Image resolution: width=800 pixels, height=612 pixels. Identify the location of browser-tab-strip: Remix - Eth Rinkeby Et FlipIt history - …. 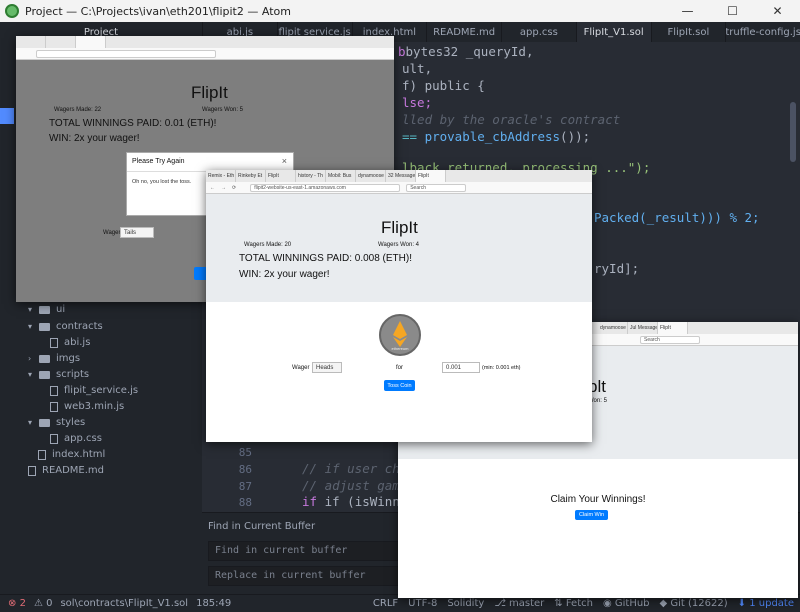
(399, 176).